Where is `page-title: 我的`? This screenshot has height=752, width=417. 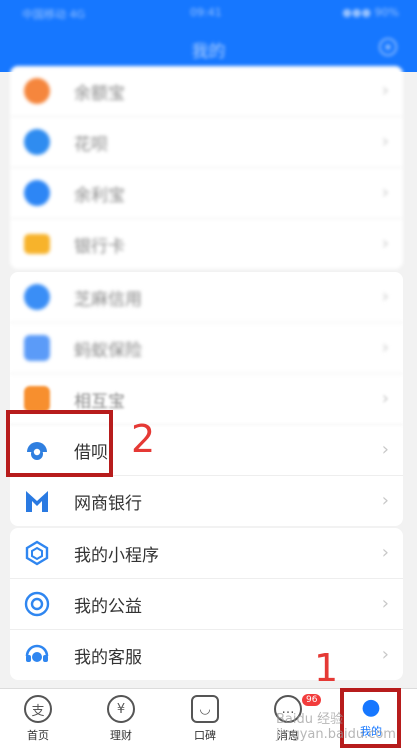
page-title: 我的 is located at coordinates (208, 52).